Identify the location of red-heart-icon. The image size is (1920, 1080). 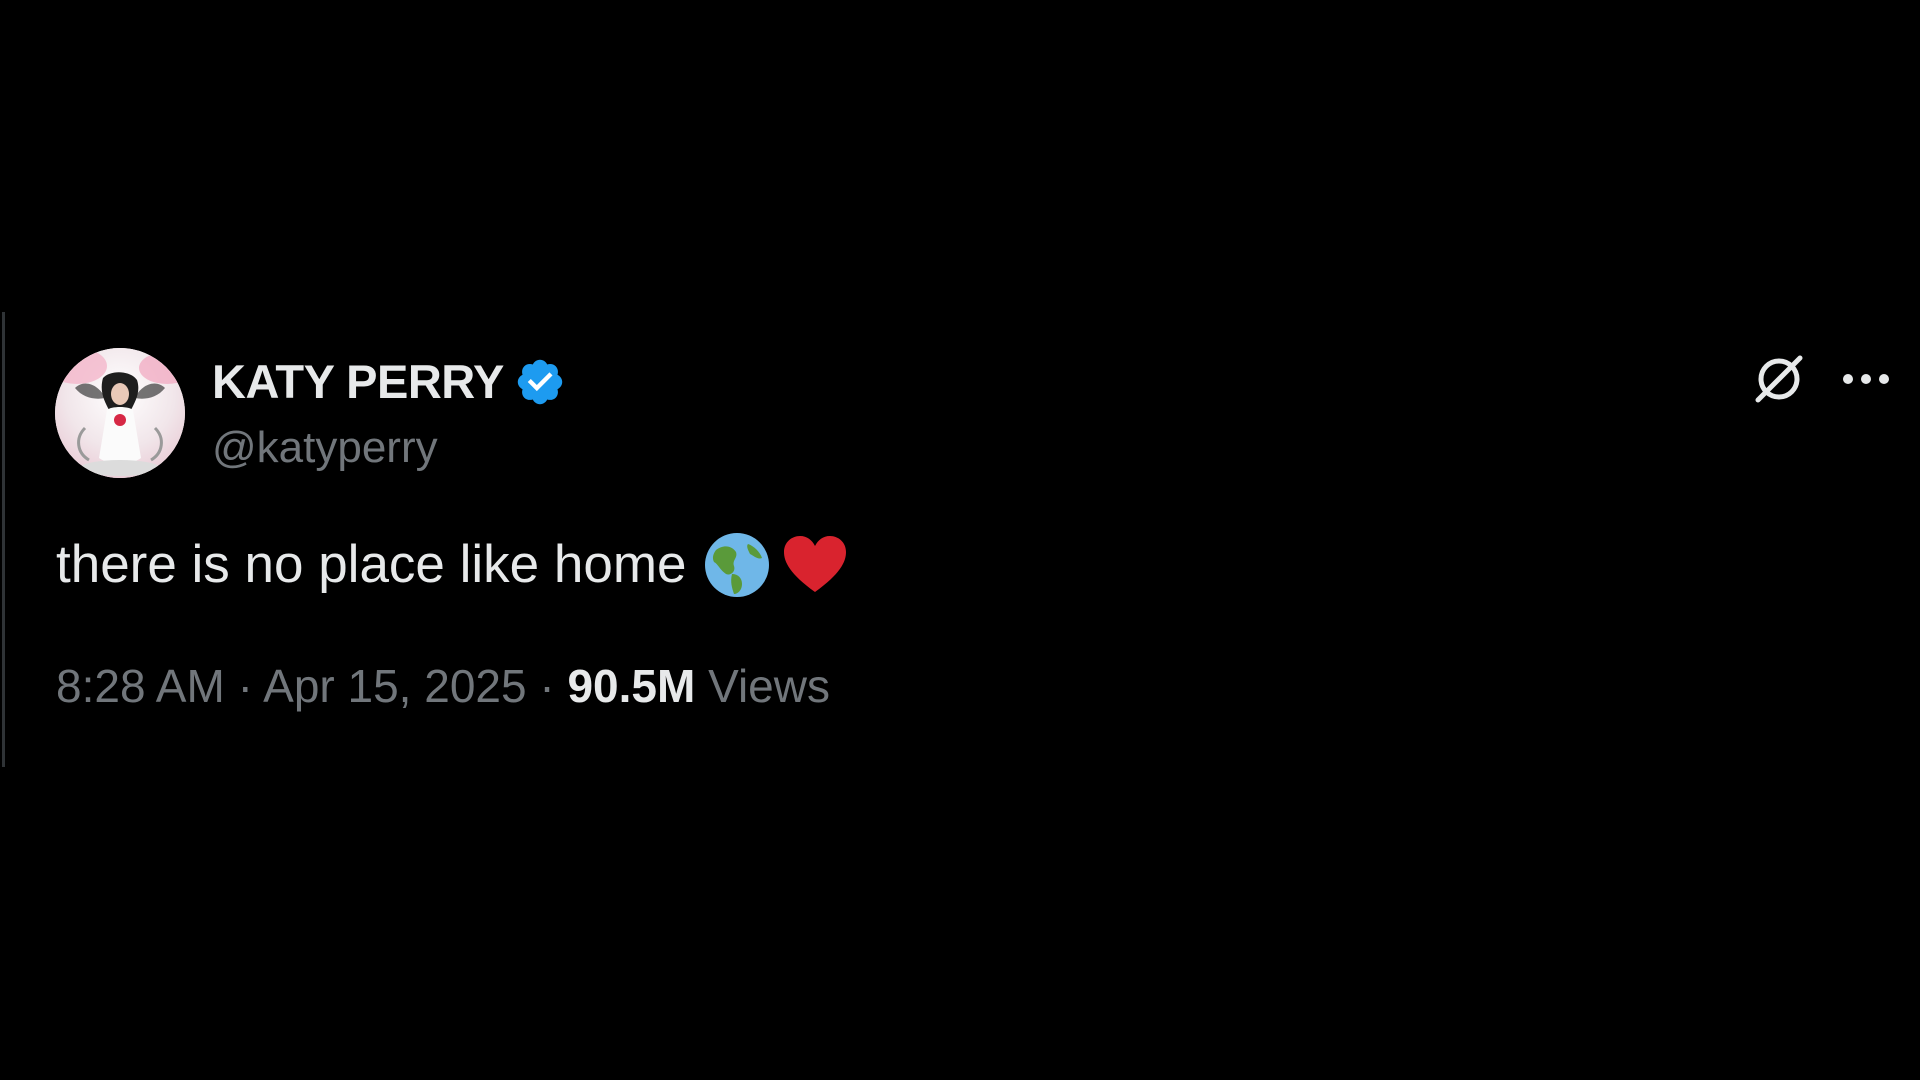
(815, 565).